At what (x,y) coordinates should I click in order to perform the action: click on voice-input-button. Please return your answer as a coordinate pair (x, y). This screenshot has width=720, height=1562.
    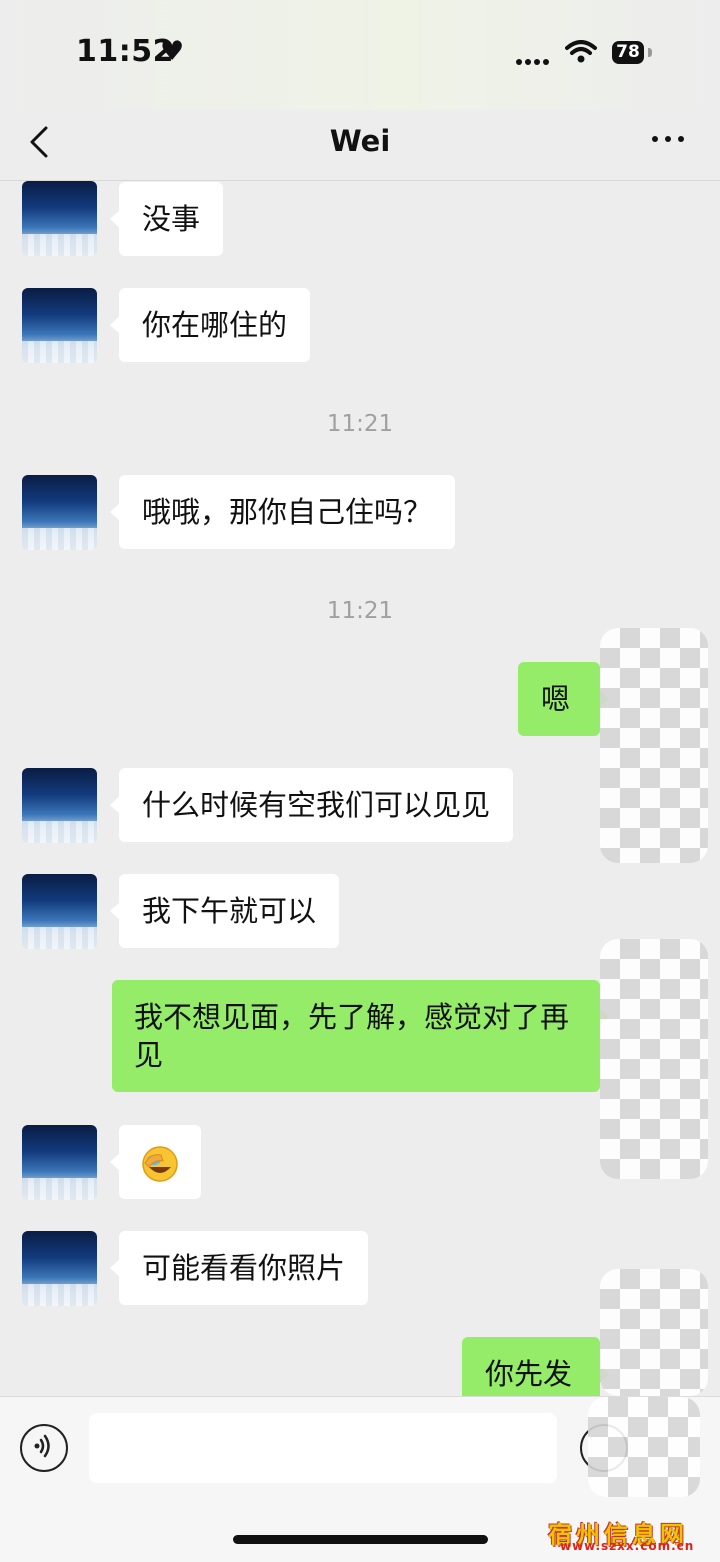
    Looking at the image, I should click on (44, 1448).